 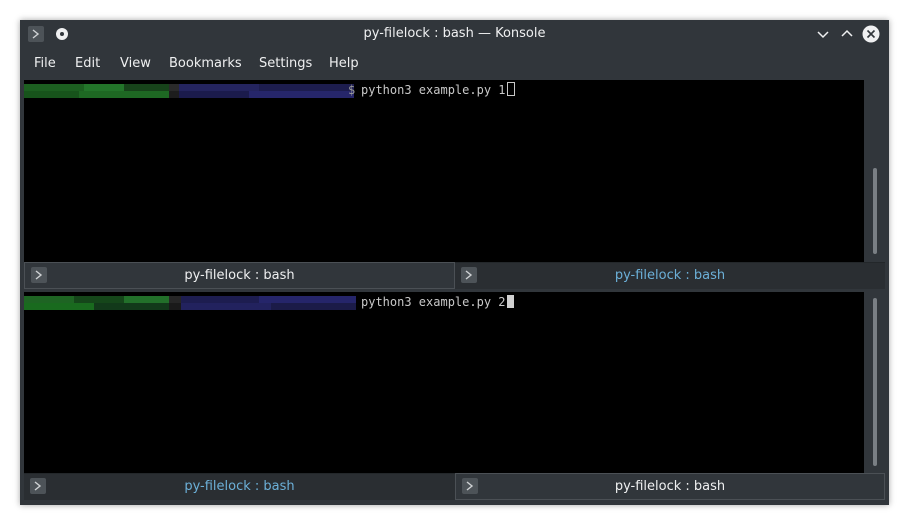 I want to click on tab-top-right: py-filelock : bash, so click(x=670, y=275).